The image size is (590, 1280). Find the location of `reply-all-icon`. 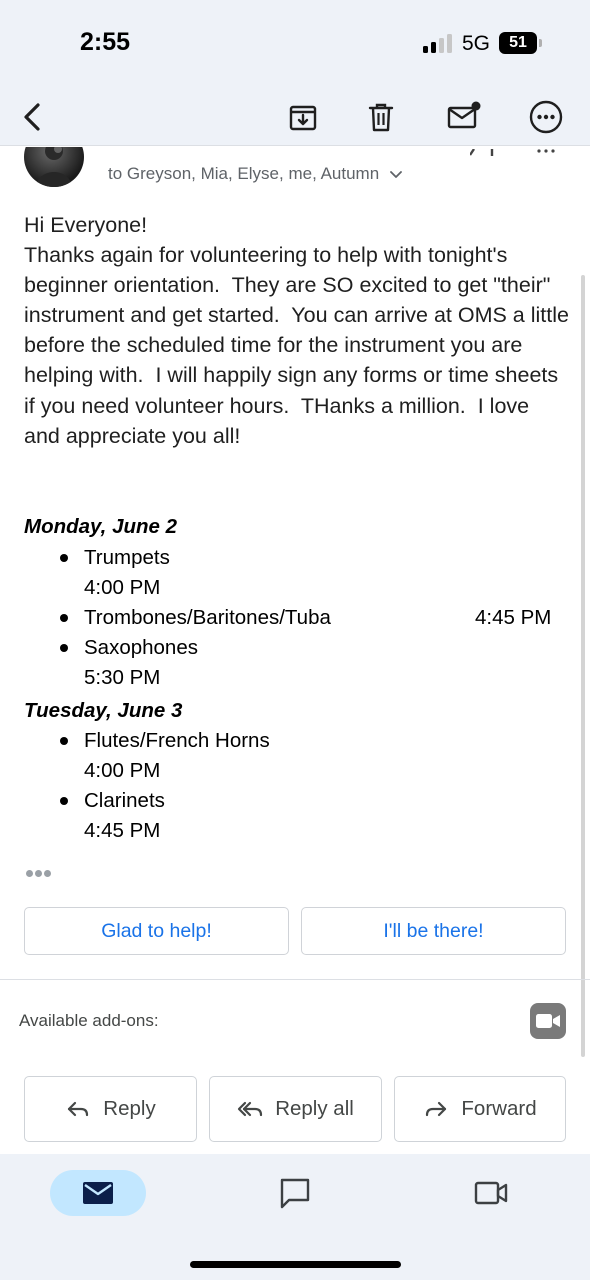

reply-all-icon is located at coordinates (250, 1109).